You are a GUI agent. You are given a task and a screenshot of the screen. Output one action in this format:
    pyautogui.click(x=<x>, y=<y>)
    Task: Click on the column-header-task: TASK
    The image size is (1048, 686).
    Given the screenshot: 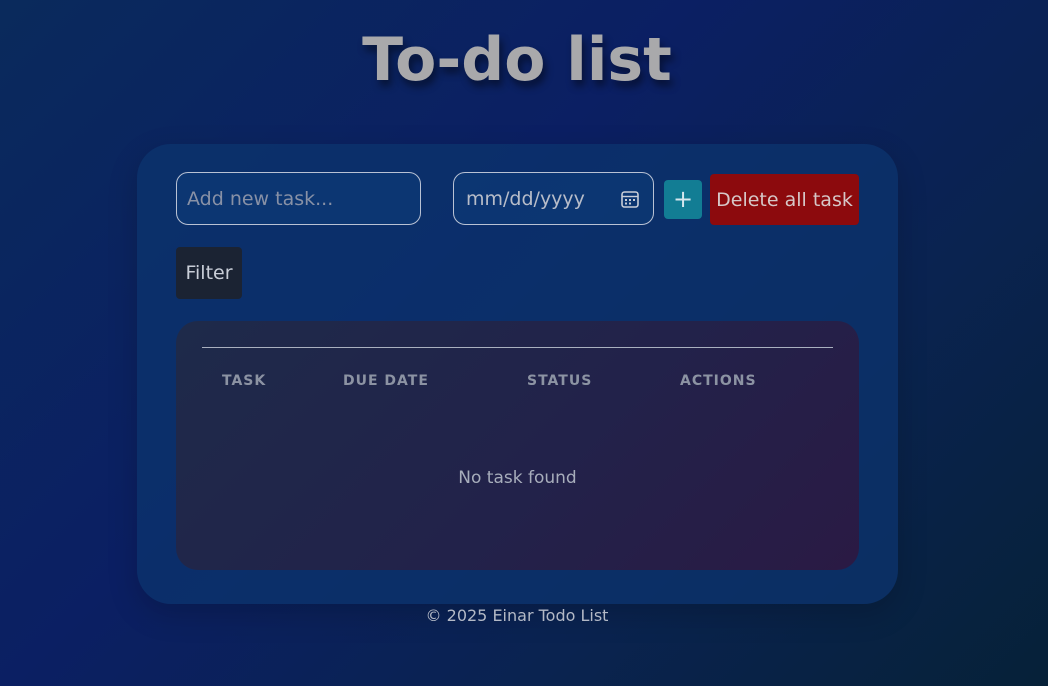 What is the action you would take?
    pyautogui.click(x=244, y=381)
    